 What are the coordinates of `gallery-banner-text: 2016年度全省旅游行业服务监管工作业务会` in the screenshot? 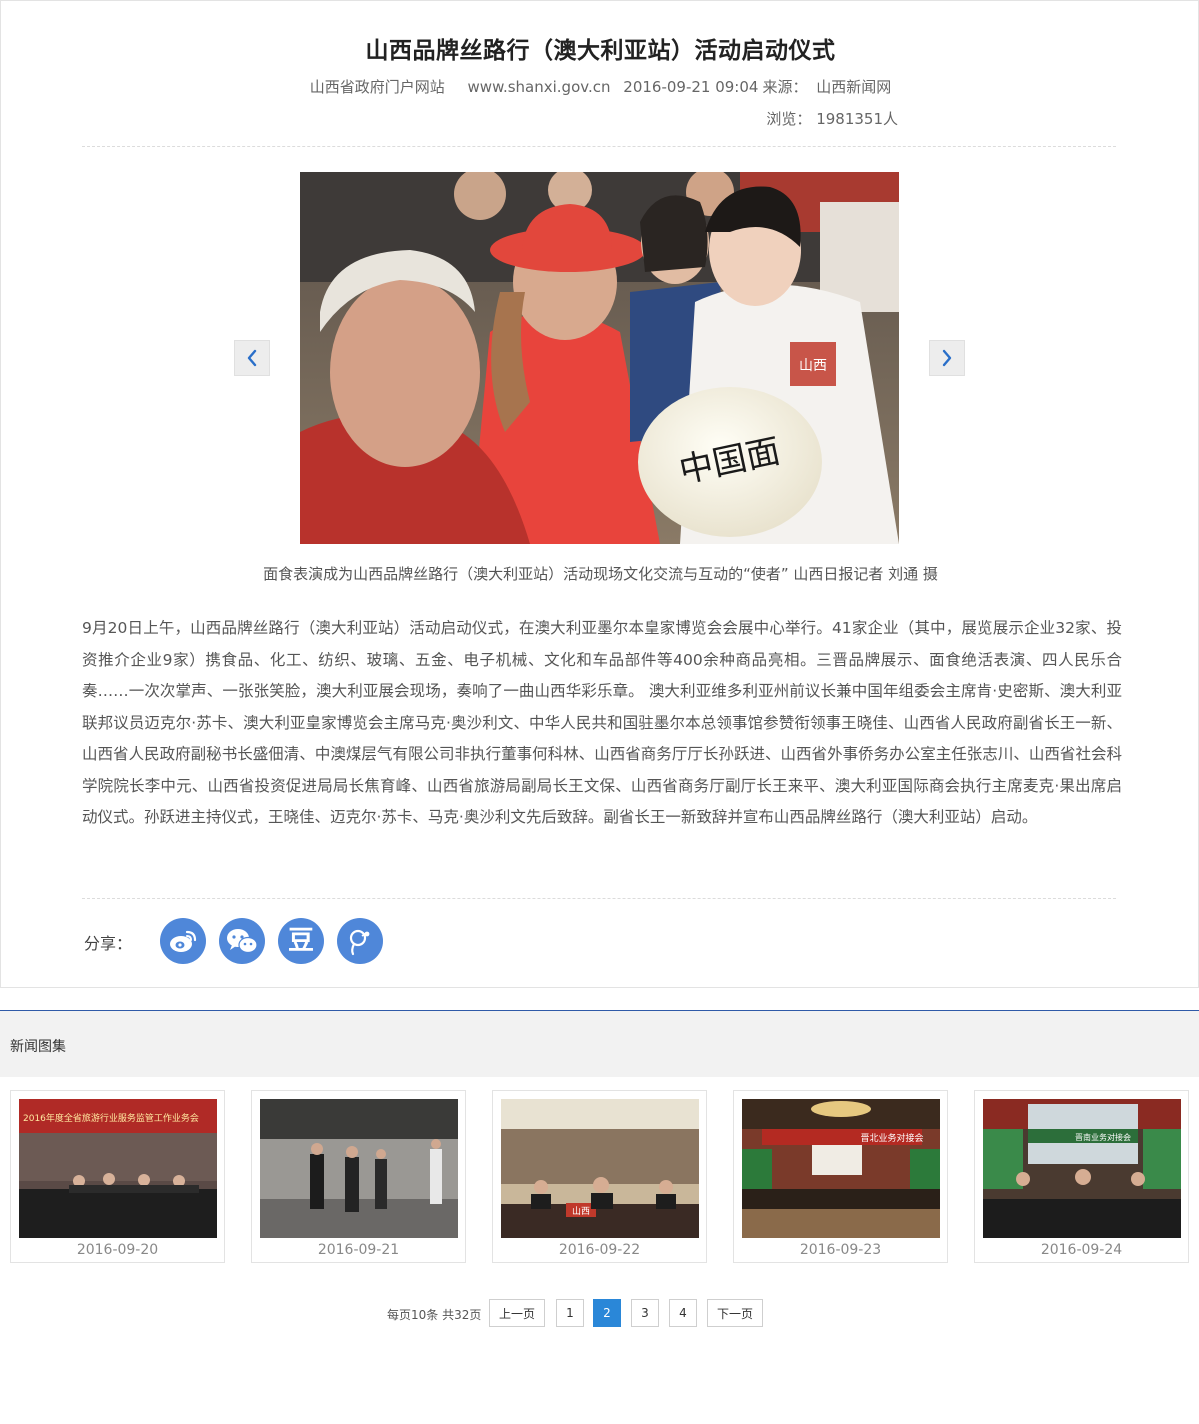 It's located at (111, 1118).